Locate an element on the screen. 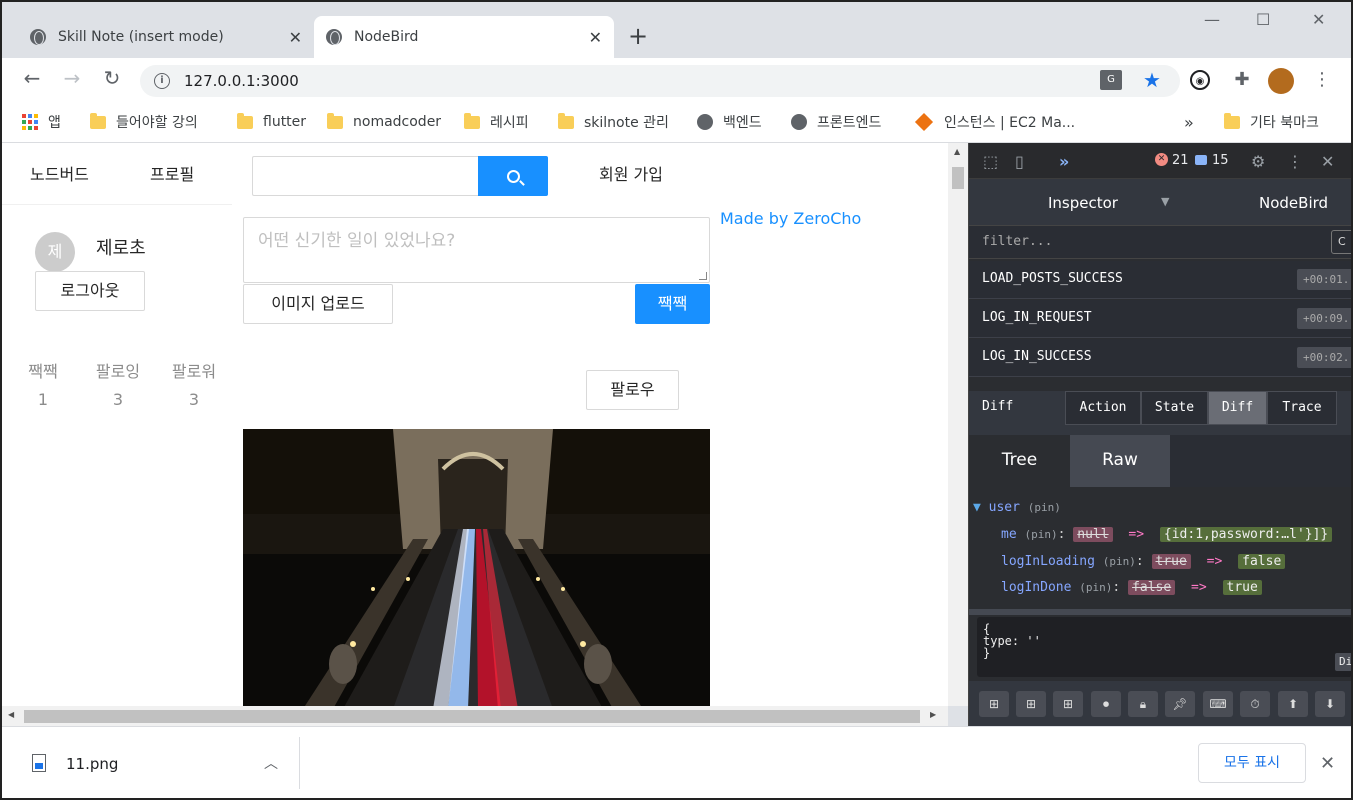  star-bookmark-icon: ★ is located at coordinates (1152, 80).